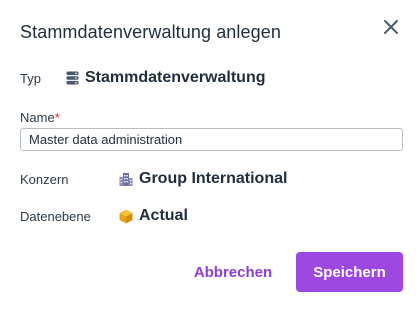  What do you see at coordinates (30, 78) in the screenshot?
I see `typ-label: Typ` at bounding box center [30, 78].